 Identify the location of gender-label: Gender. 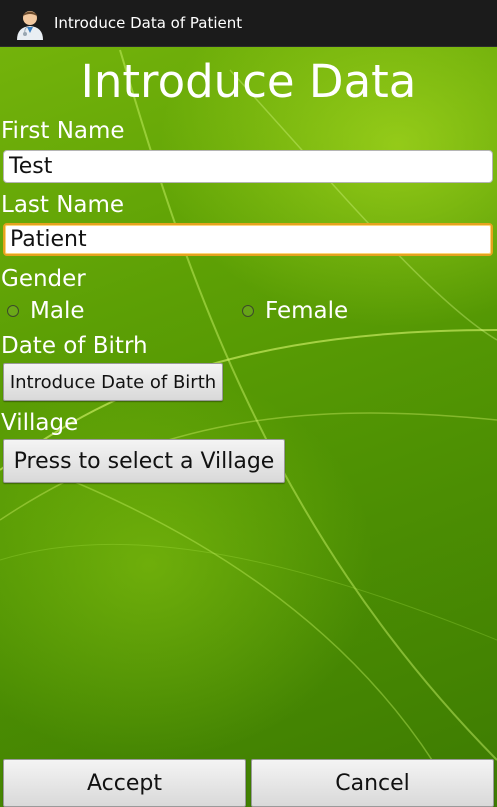
(43, 279).